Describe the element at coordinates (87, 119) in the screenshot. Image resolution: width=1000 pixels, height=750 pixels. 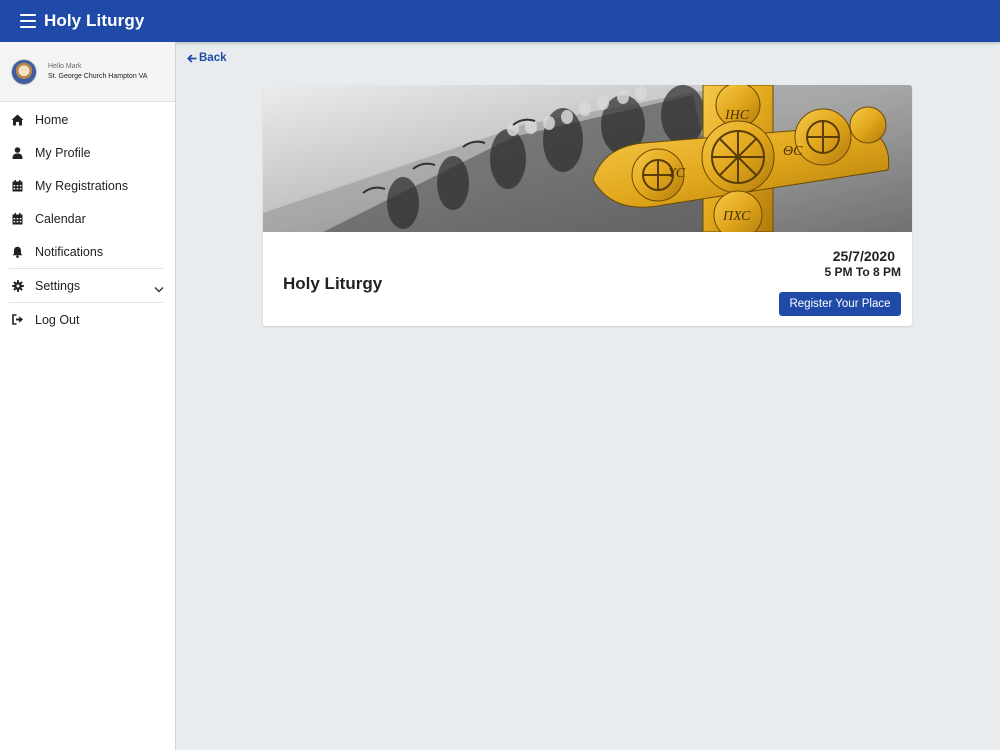
I see `sidebar-item-home: Home` at that location.